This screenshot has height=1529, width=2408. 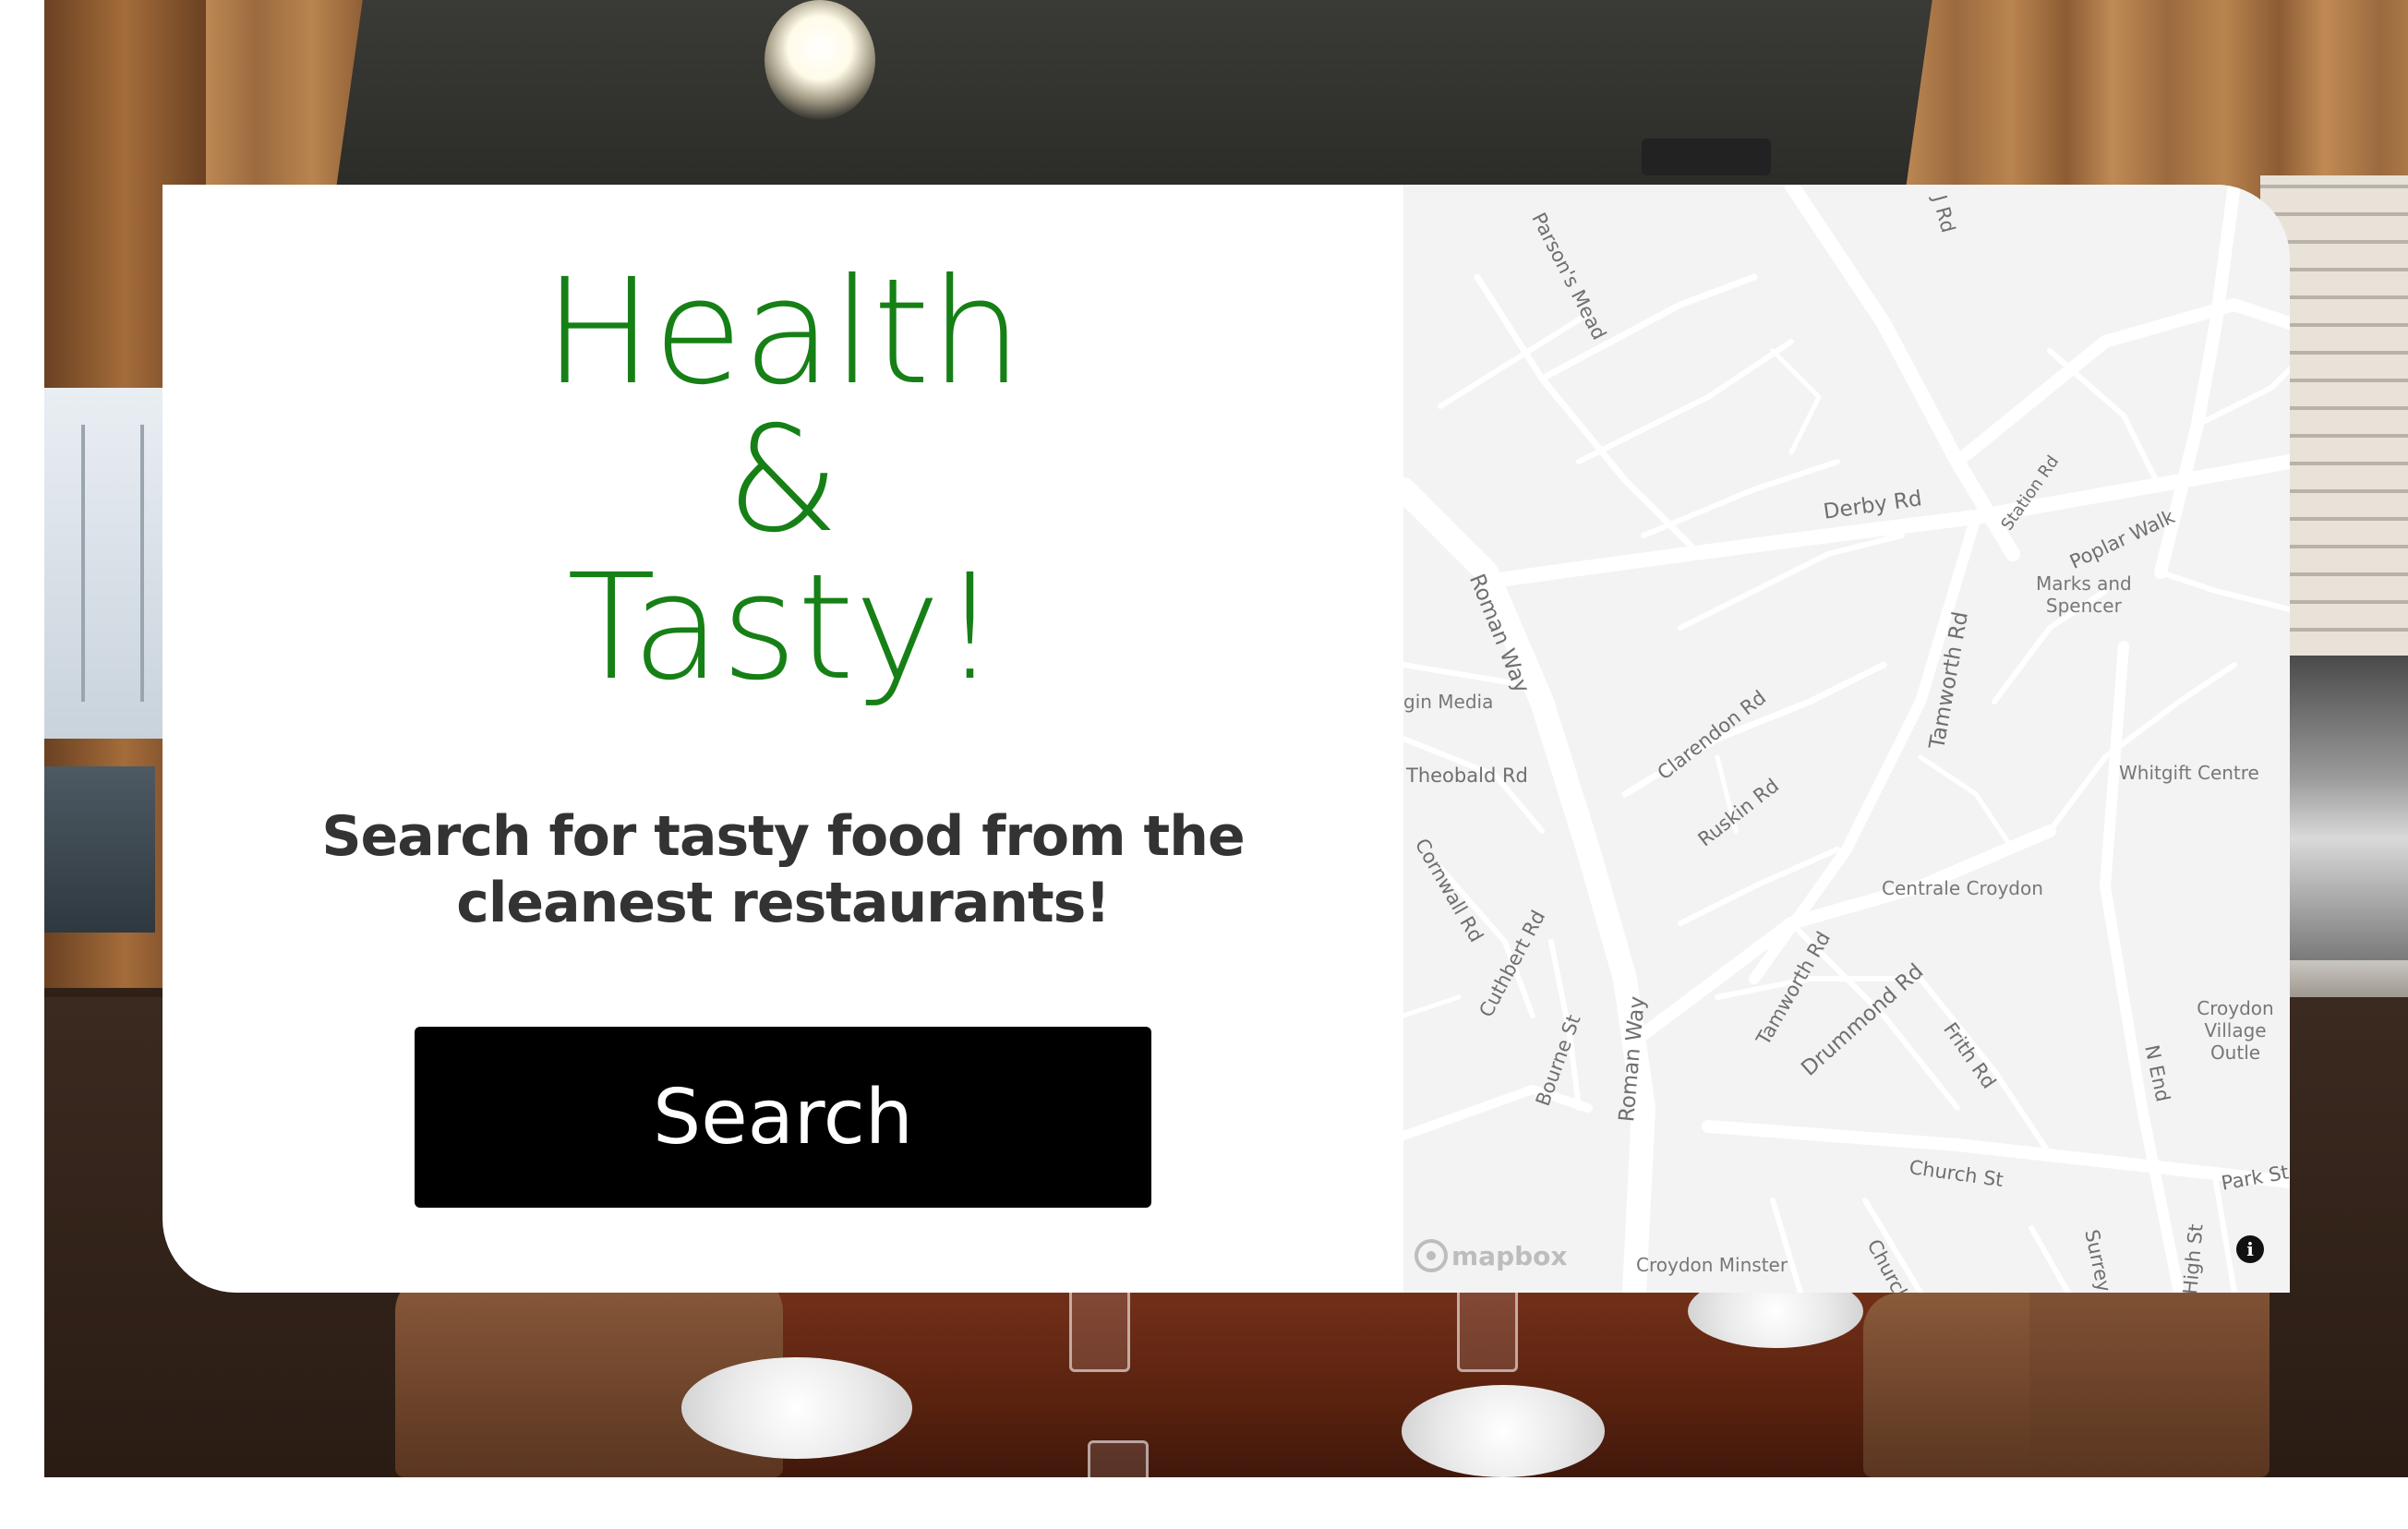 What do you see at coordinates (1431, 1255) in the screenshot?
I see `mapbox-logo-icon` at bounding box center [1431, 1255].